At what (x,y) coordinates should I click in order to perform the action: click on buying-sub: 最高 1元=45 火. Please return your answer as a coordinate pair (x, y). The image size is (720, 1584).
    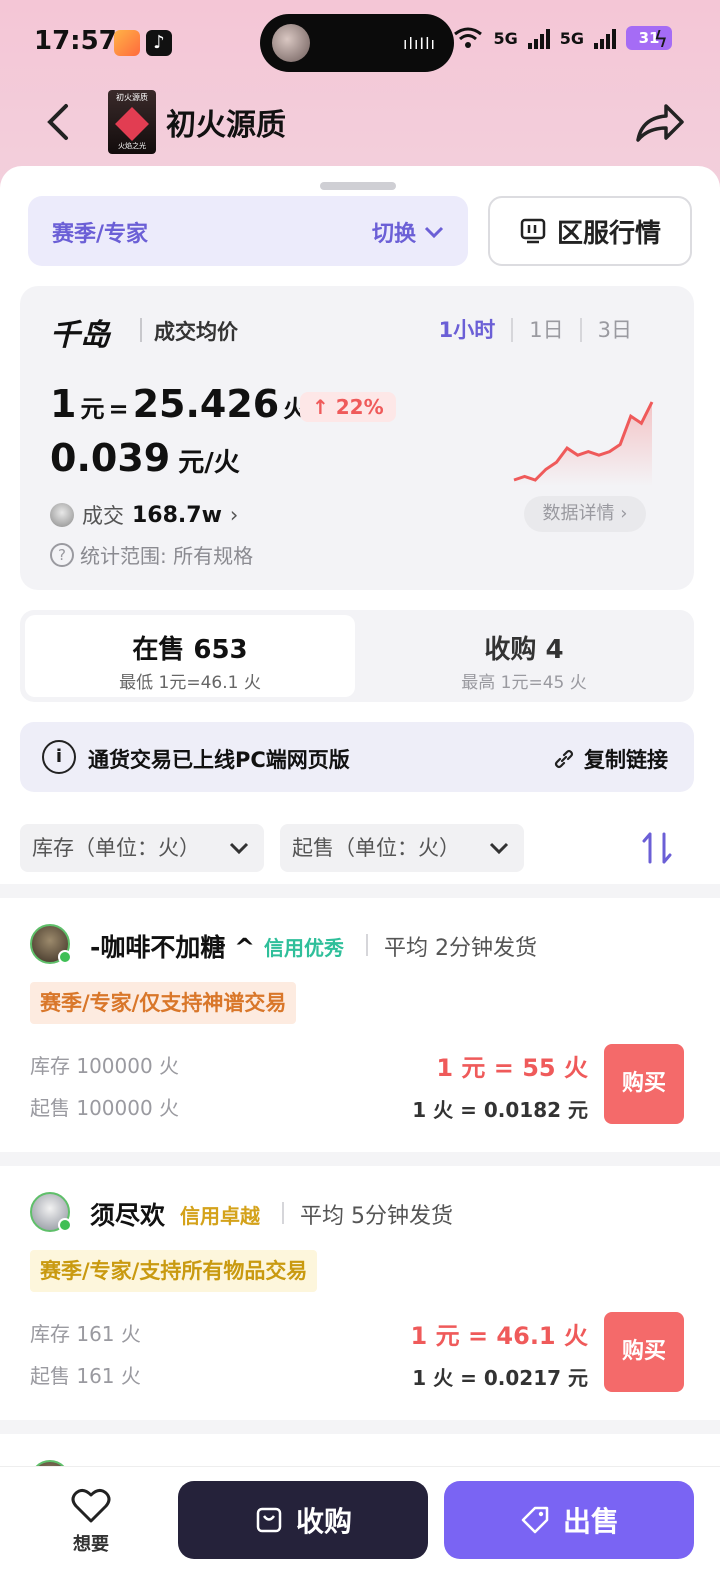
    Looking at the image, I should click on (524, 683).